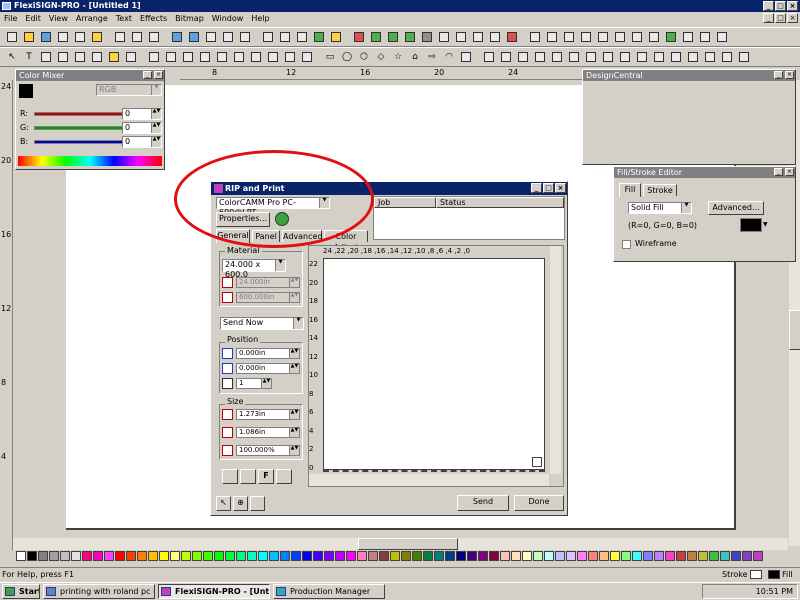 The width and height of the screenshot is (800, 600). I want to click on output-icon, so click(410, 37).